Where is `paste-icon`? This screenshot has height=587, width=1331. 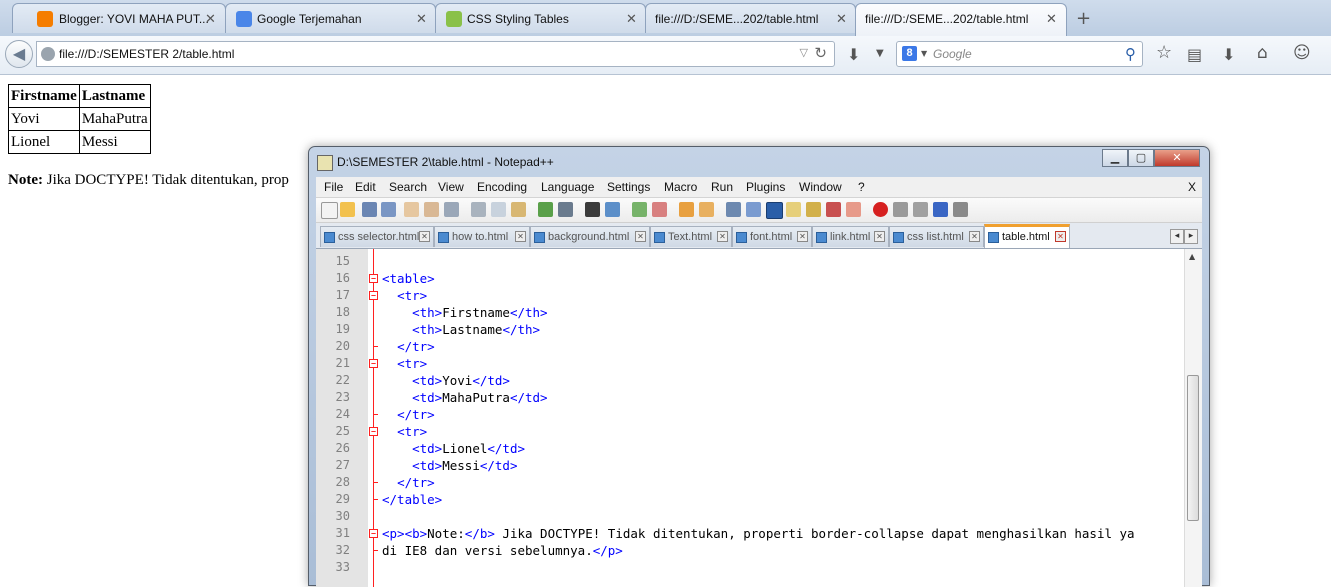
paste-icon is located at coordinates (518, 209).